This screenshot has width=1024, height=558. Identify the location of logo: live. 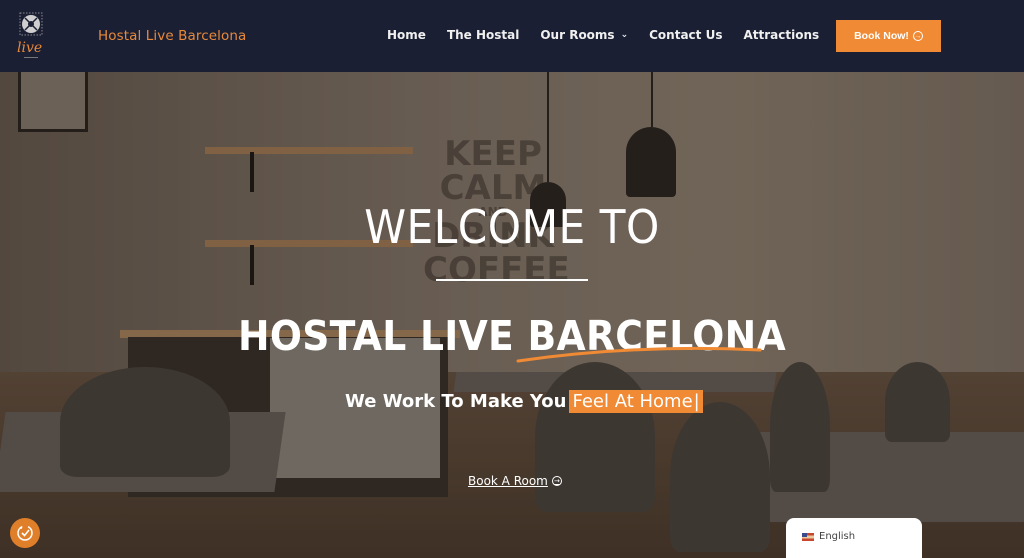
(32, 37).